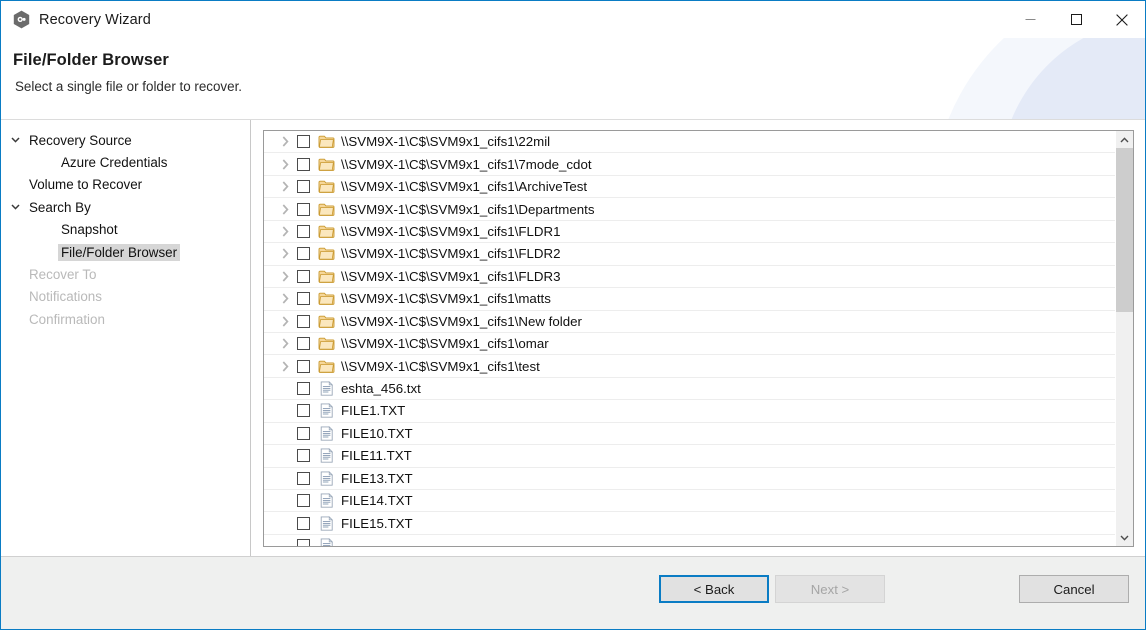  What do you see at coordinates (381, 389) in the screenshot?
I see `tree-row-label: eshta_456.txt` at bounding box center [381, 389].